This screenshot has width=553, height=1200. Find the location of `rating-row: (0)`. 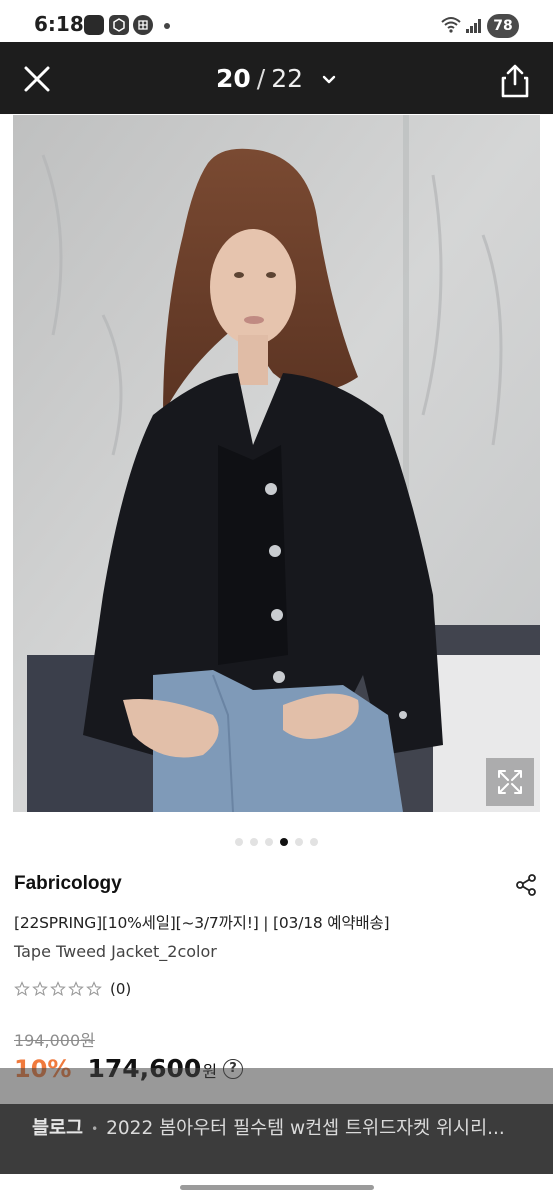

rating-row: (0) is located at coordinates (72, 989).